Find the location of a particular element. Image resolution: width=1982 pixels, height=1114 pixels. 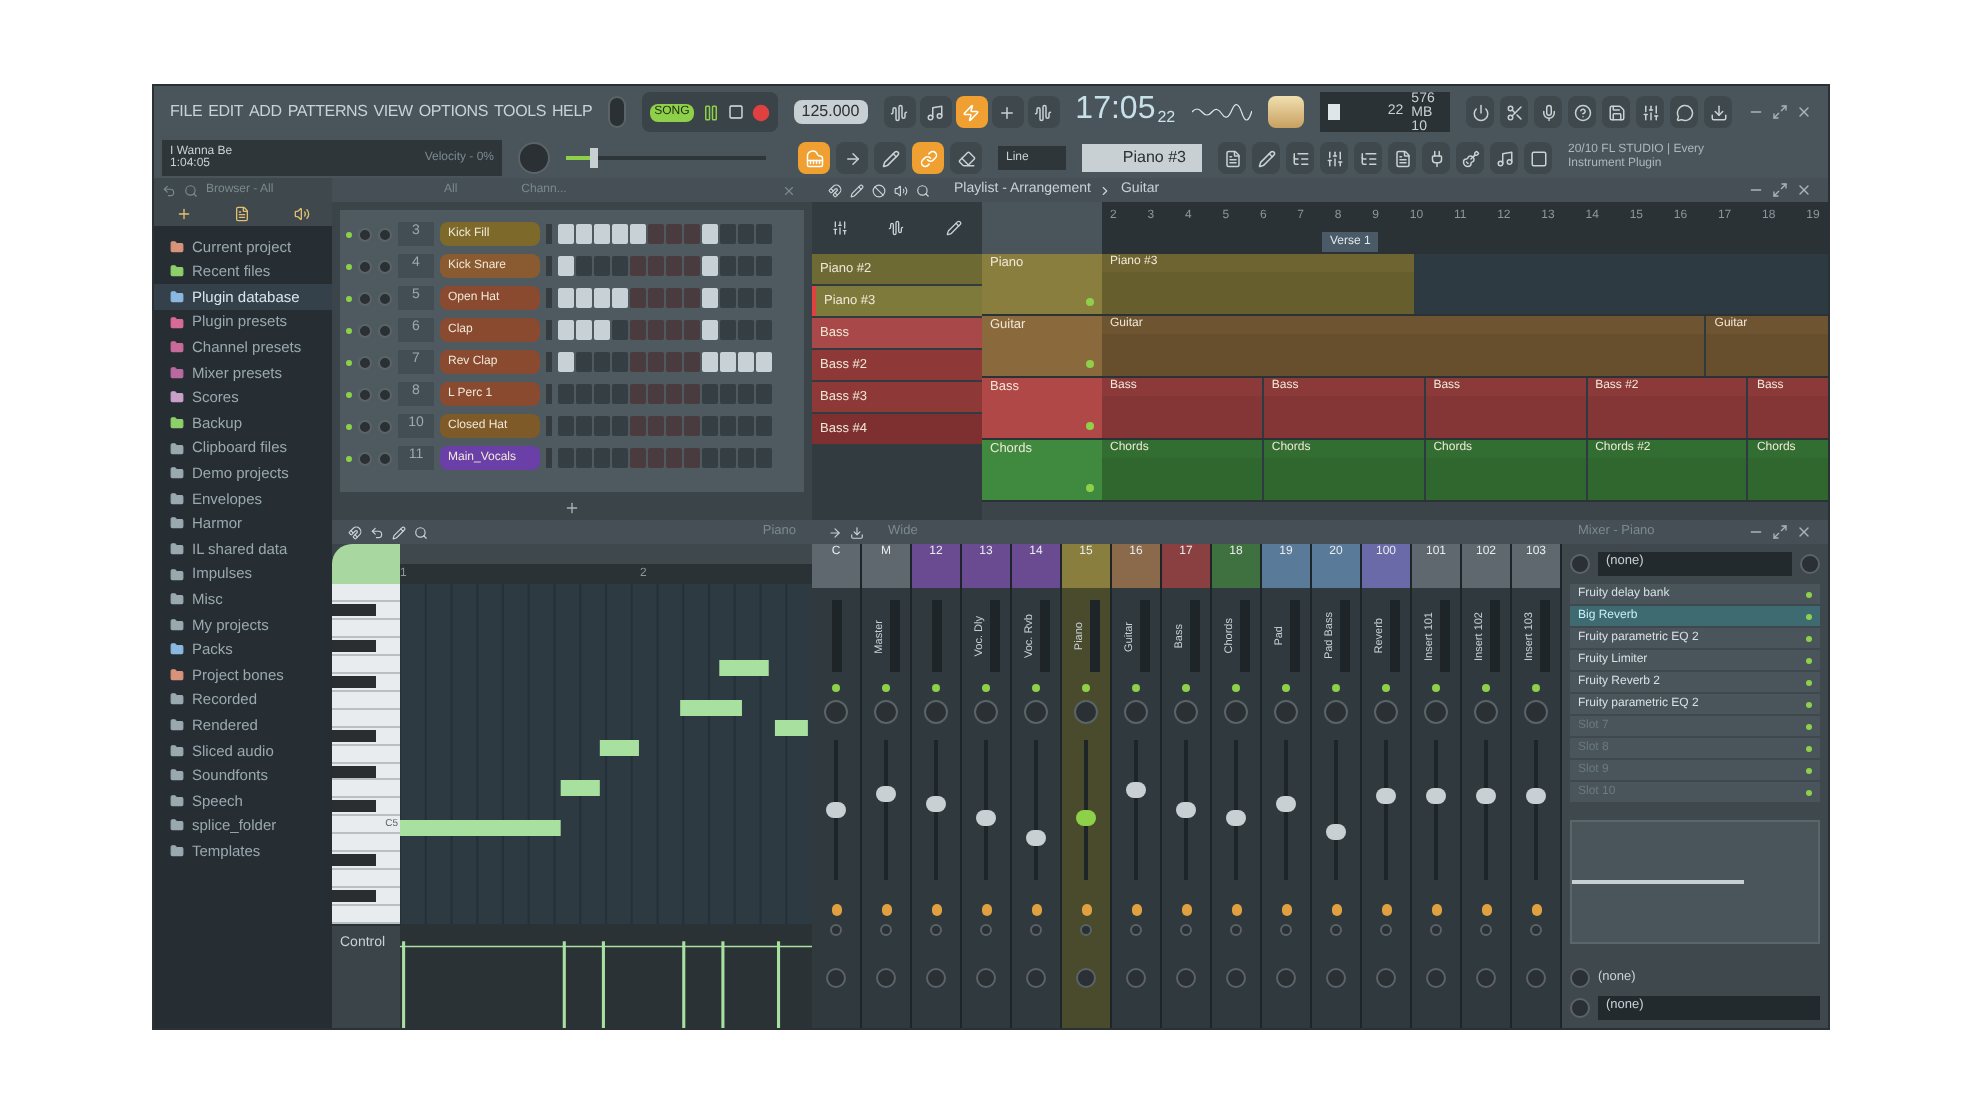

arrow-icon is located at coordinates (835, 532).